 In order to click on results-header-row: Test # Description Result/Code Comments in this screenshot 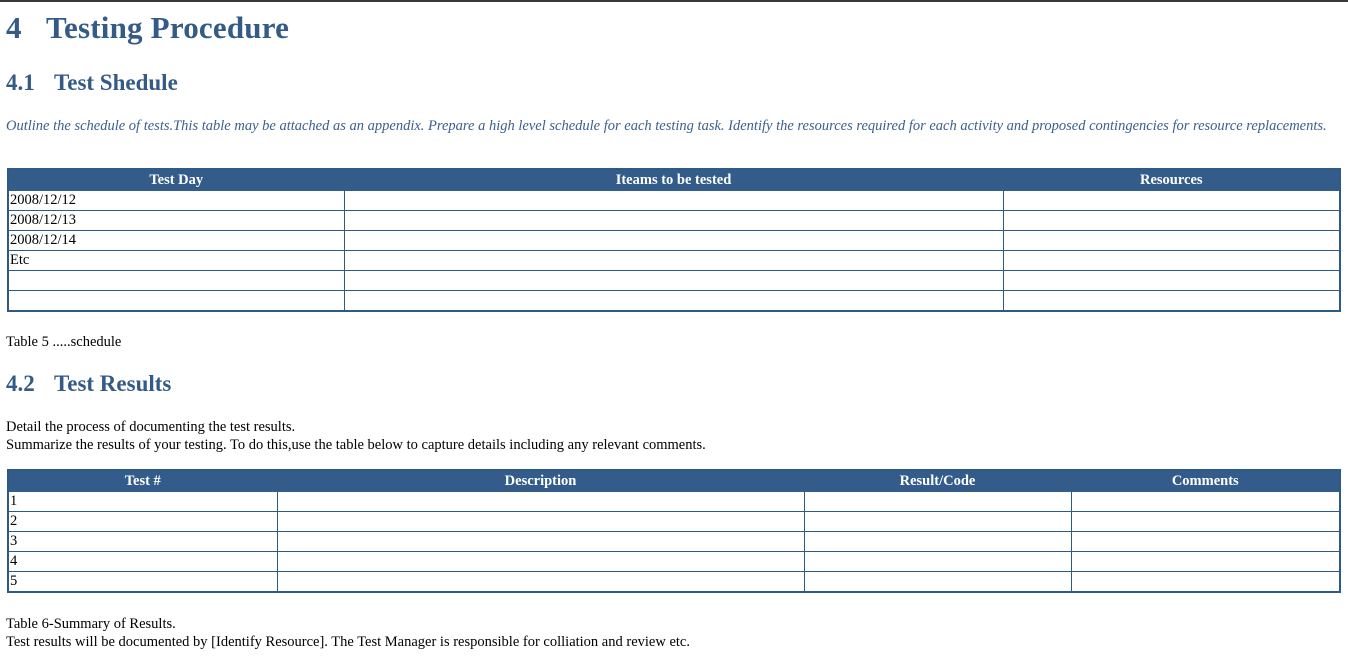, I will do `click(674, 480)`.